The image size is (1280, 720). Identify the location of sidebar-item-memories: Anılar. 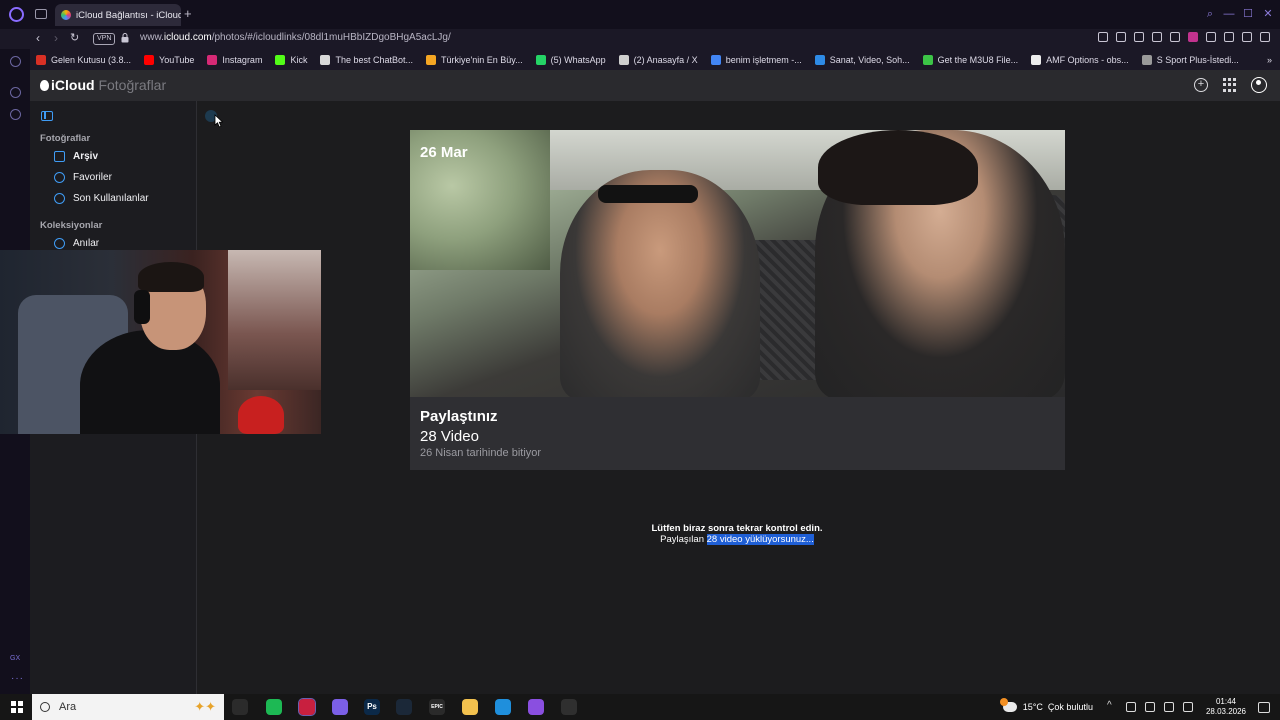
(76, 243).